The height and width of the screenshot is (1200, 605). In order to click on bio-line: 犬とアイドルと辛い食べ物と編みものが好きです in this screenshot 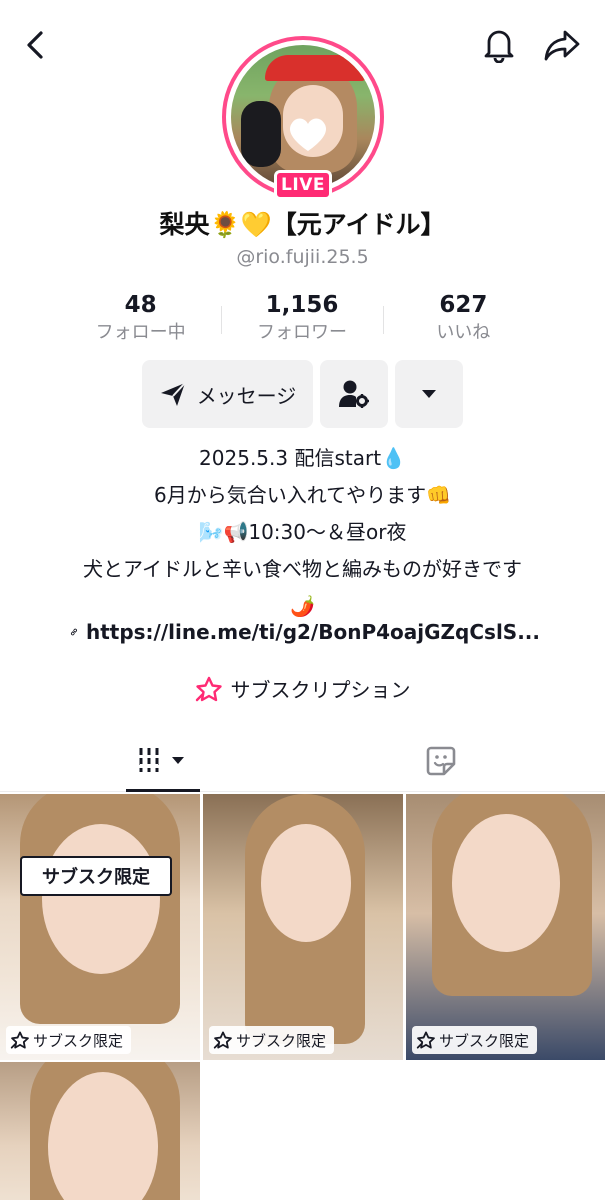, I will do `click(302, 569)`.